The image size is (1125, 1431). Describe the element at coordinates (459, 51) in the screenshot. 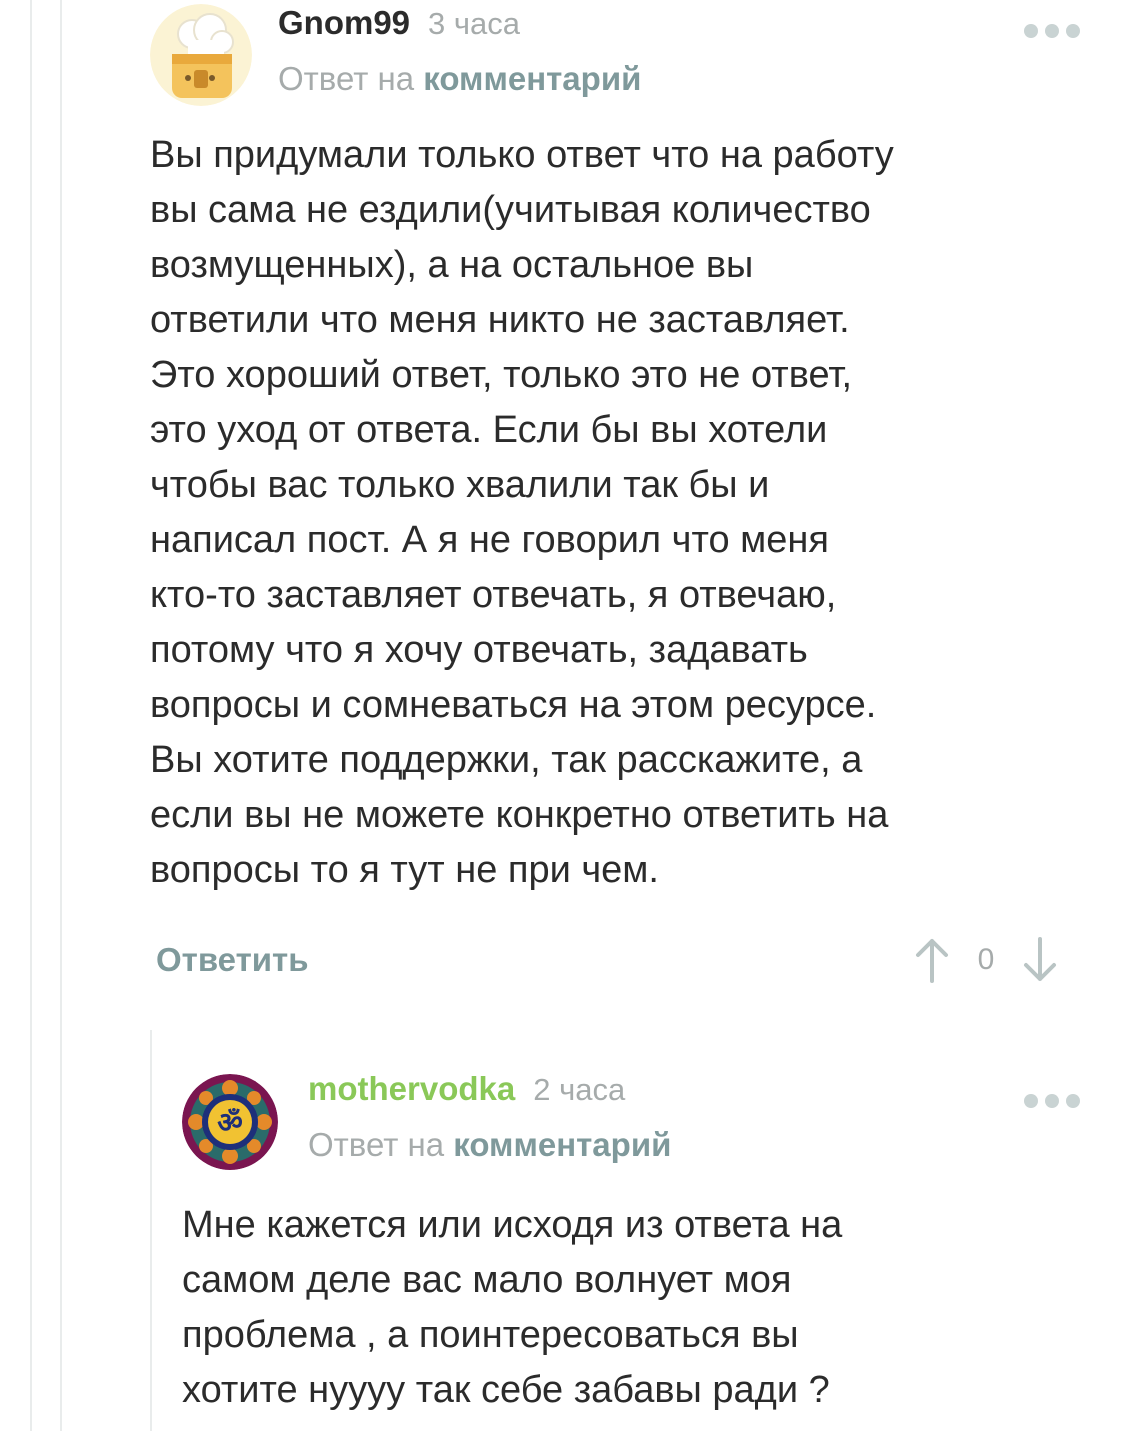

I see `comment-meta: Gnom99 3 часа Ответ на комментарий` at that location.